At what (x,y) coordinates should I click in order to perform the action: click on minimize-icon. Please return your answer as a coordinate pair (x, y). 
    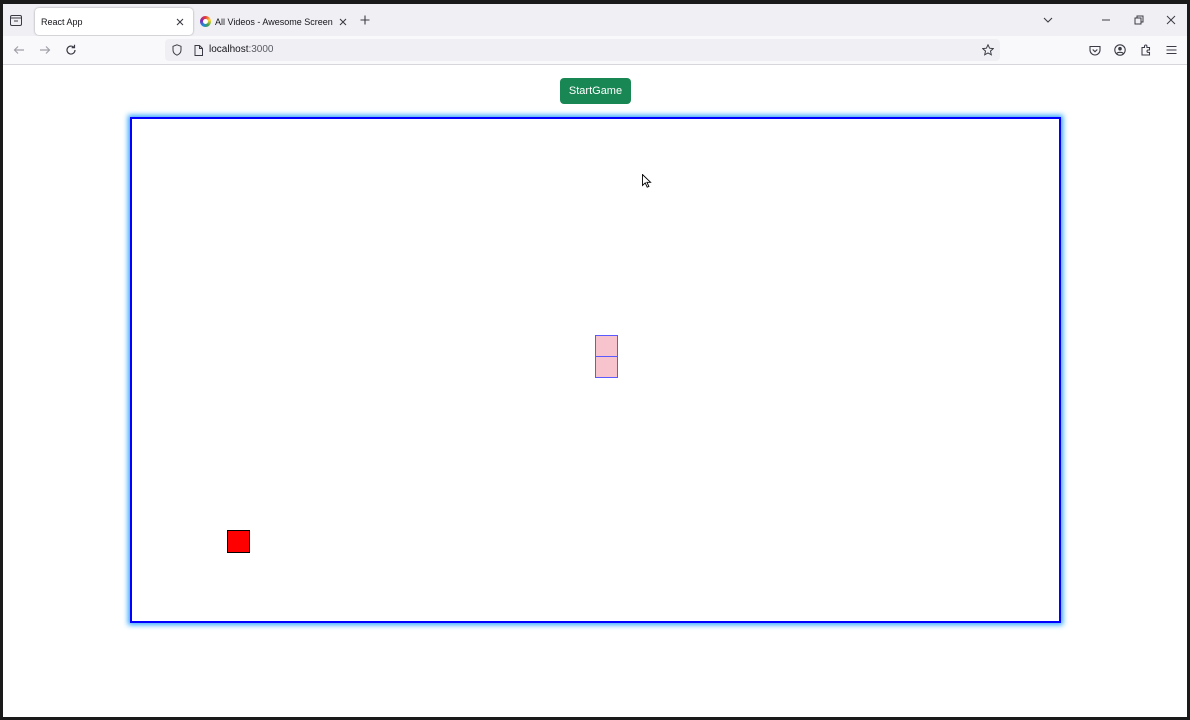
    Looking at the image, I should click on (1106, 20).